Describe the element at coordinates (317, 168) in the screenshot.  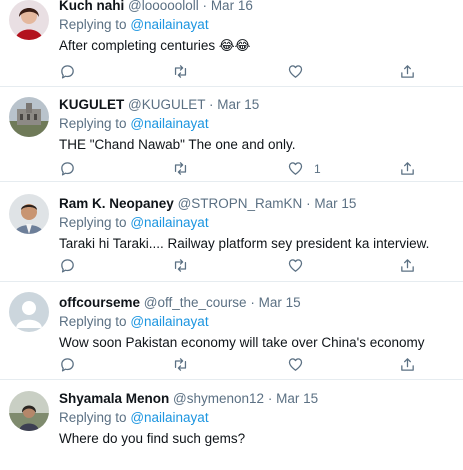
I see `like-count: 1` at that location.